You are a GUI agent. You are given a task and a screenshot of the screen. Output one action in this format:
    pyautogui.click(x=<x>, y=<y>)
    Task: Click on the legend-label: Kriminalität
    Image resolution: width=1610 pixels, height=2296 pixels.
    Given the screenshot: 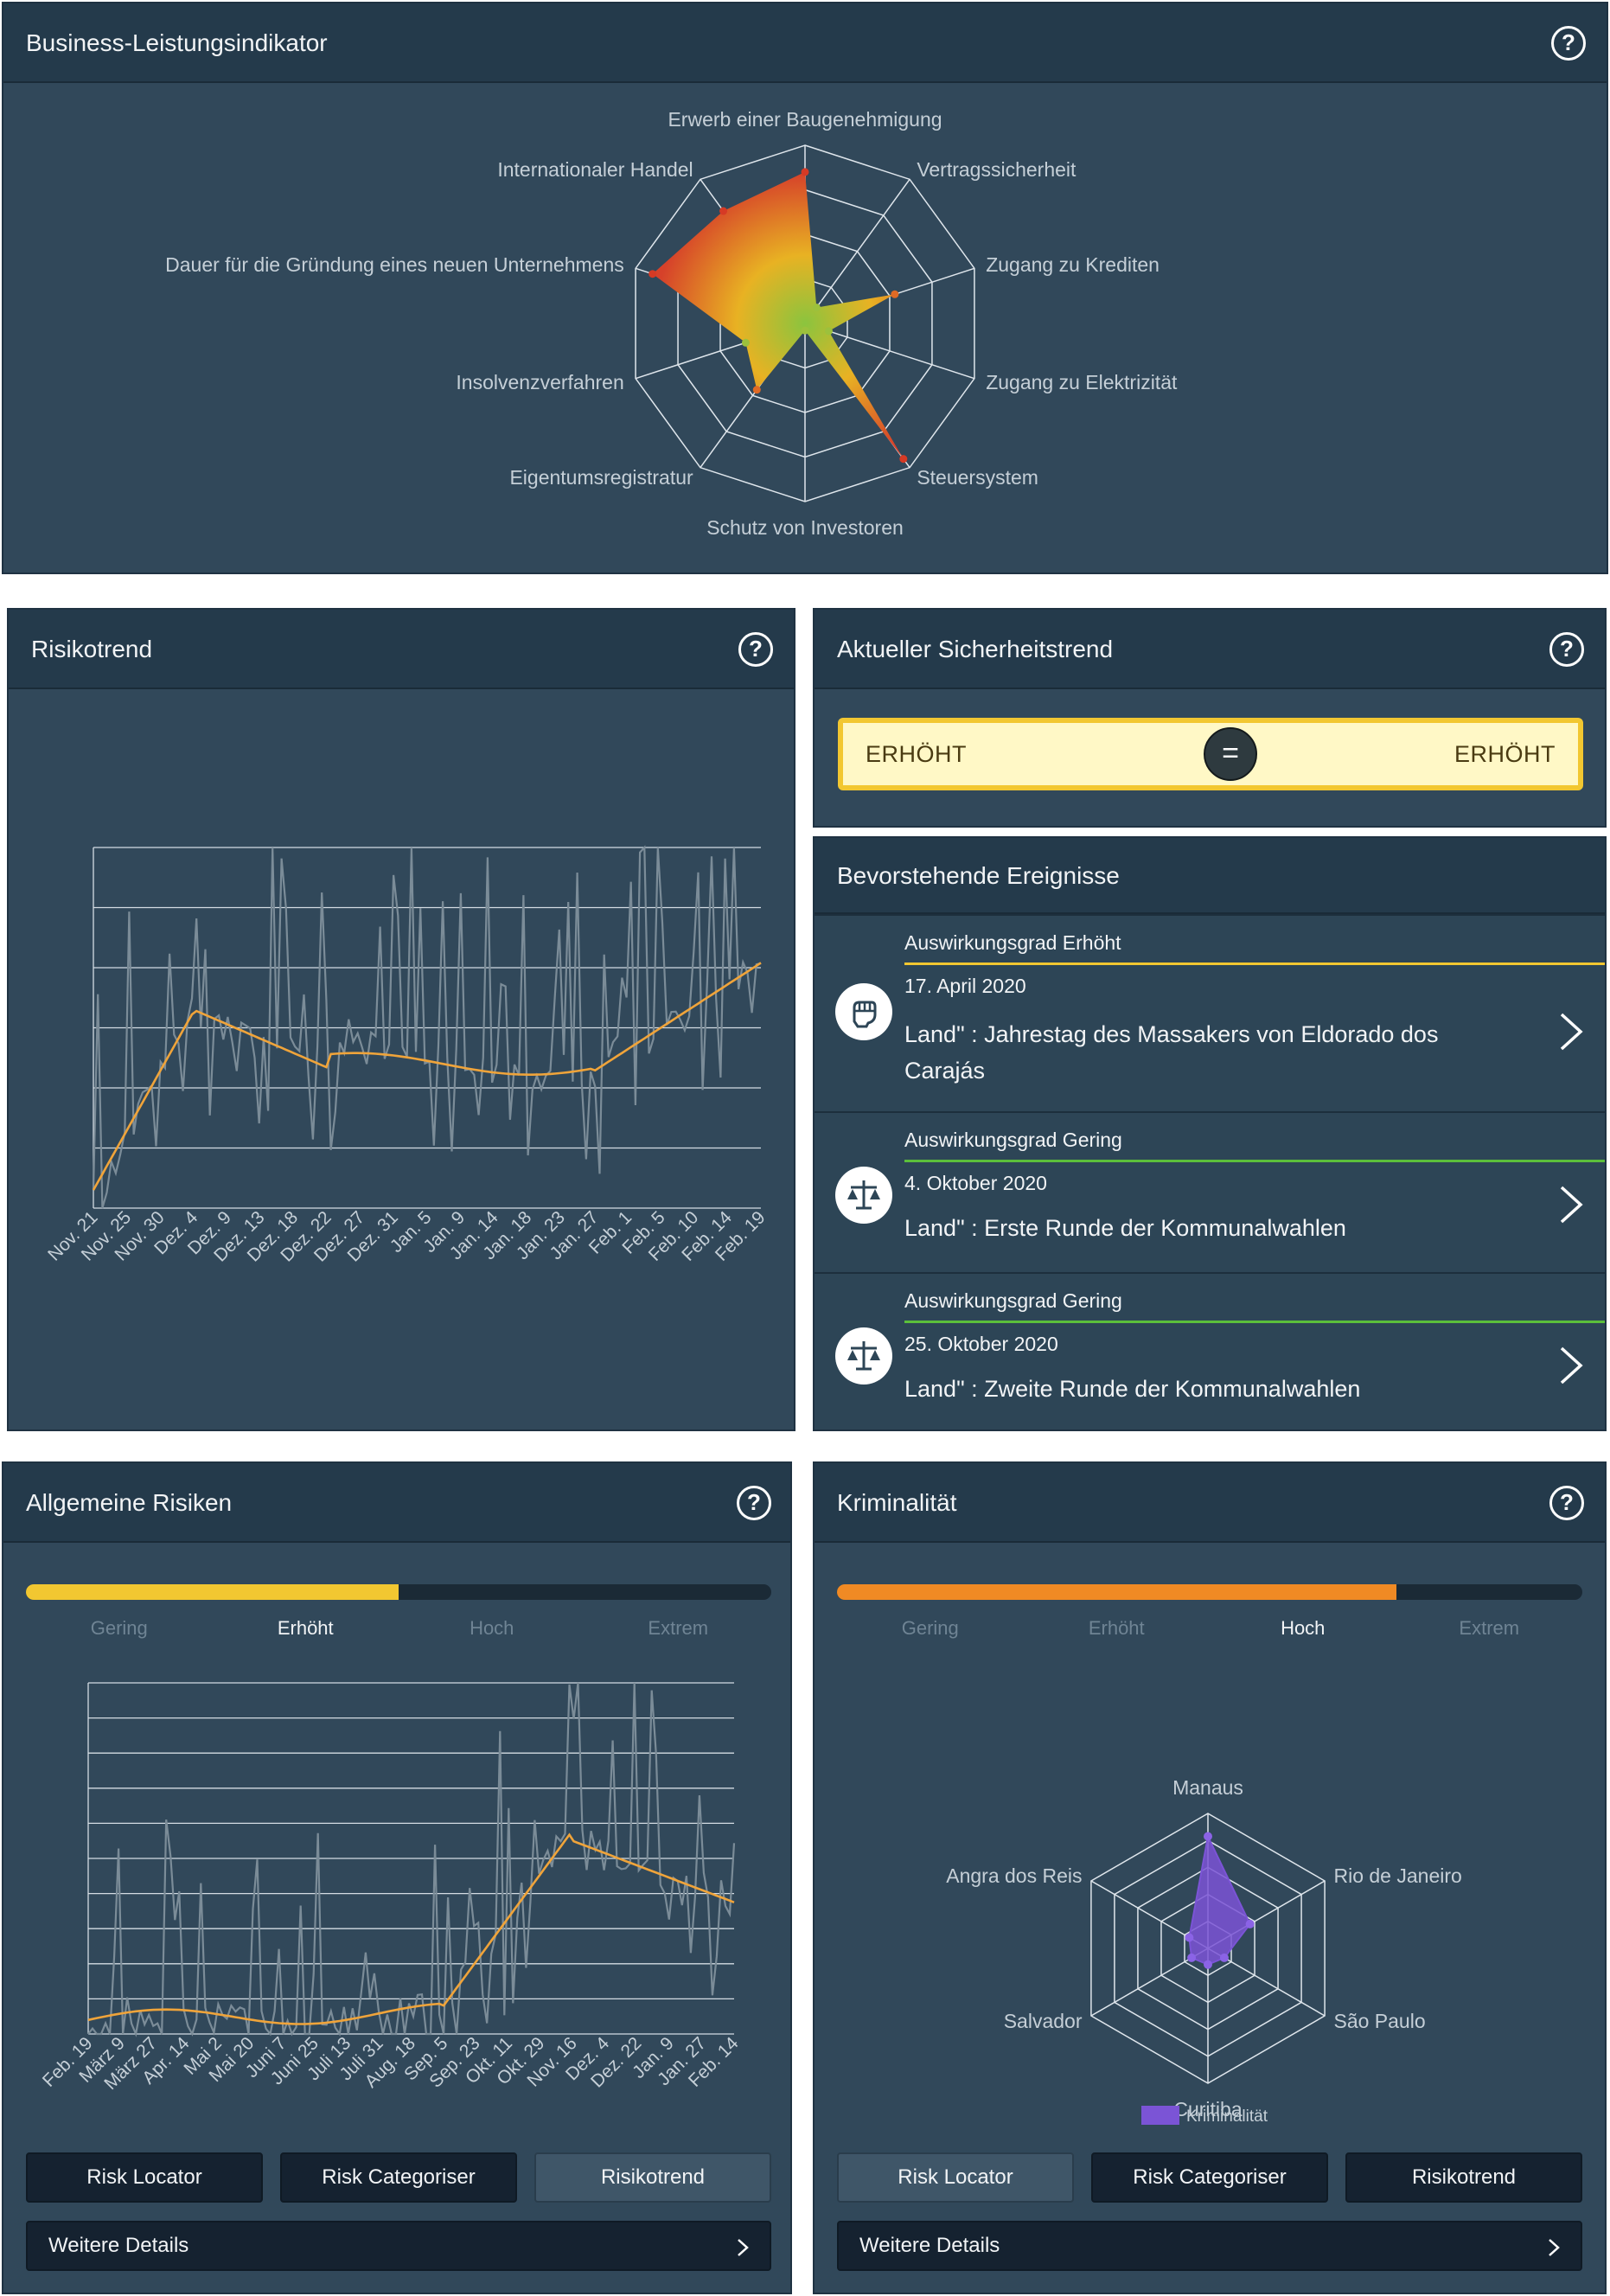 What is the action you would take?
    pyautogui.click(x=1227, y=2116)
    